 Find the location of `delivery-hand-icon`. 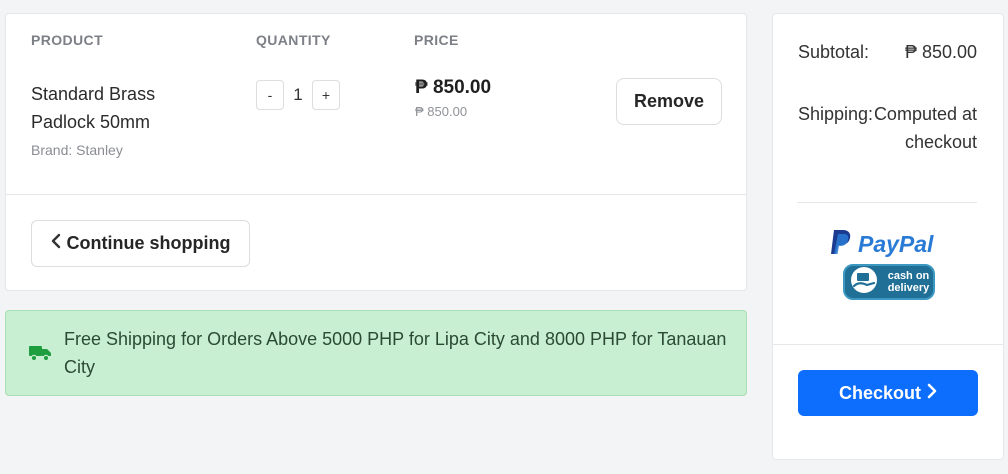

delivery-hand-icon is located at coordinates (864, 282).